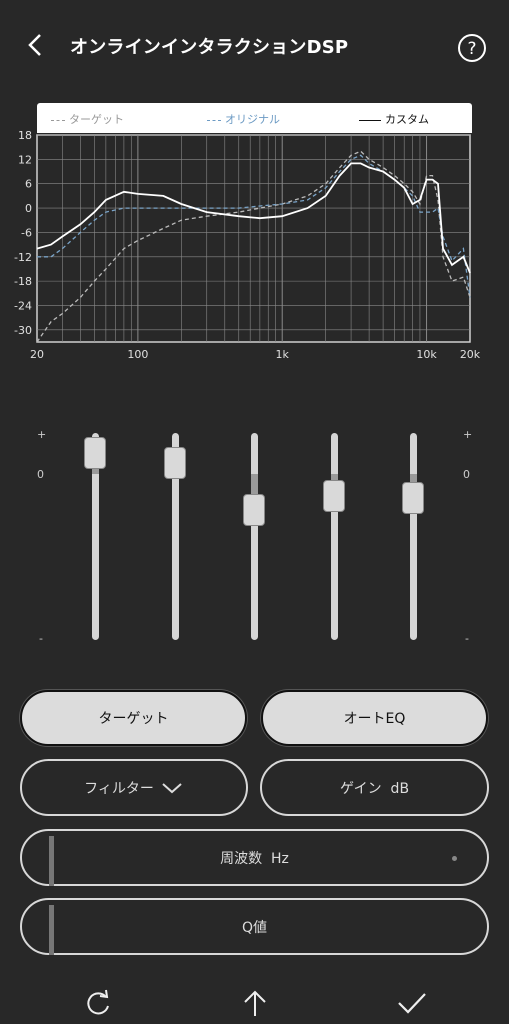 The image size is (509, 1024). I want to click on check-icon, so click(412, 1003).